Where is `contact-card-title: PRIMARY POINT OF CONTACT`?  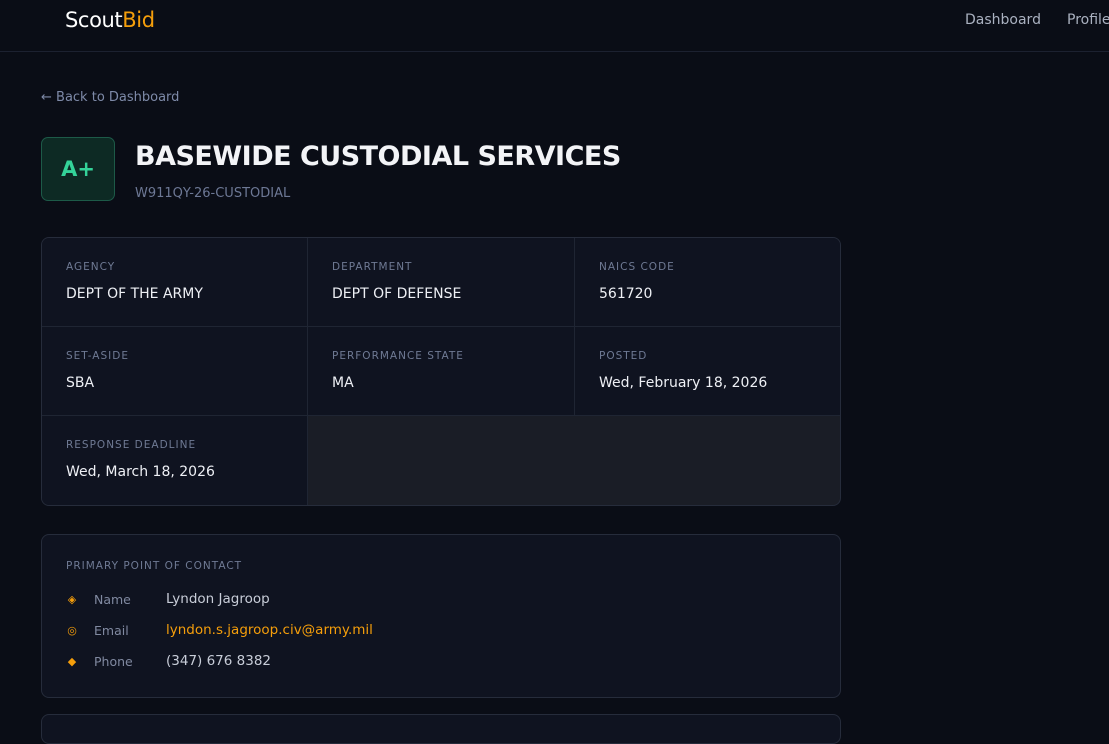 contact-card-title: PRIMARY POINT OF CONTACT is located at coordinates (154, 566).